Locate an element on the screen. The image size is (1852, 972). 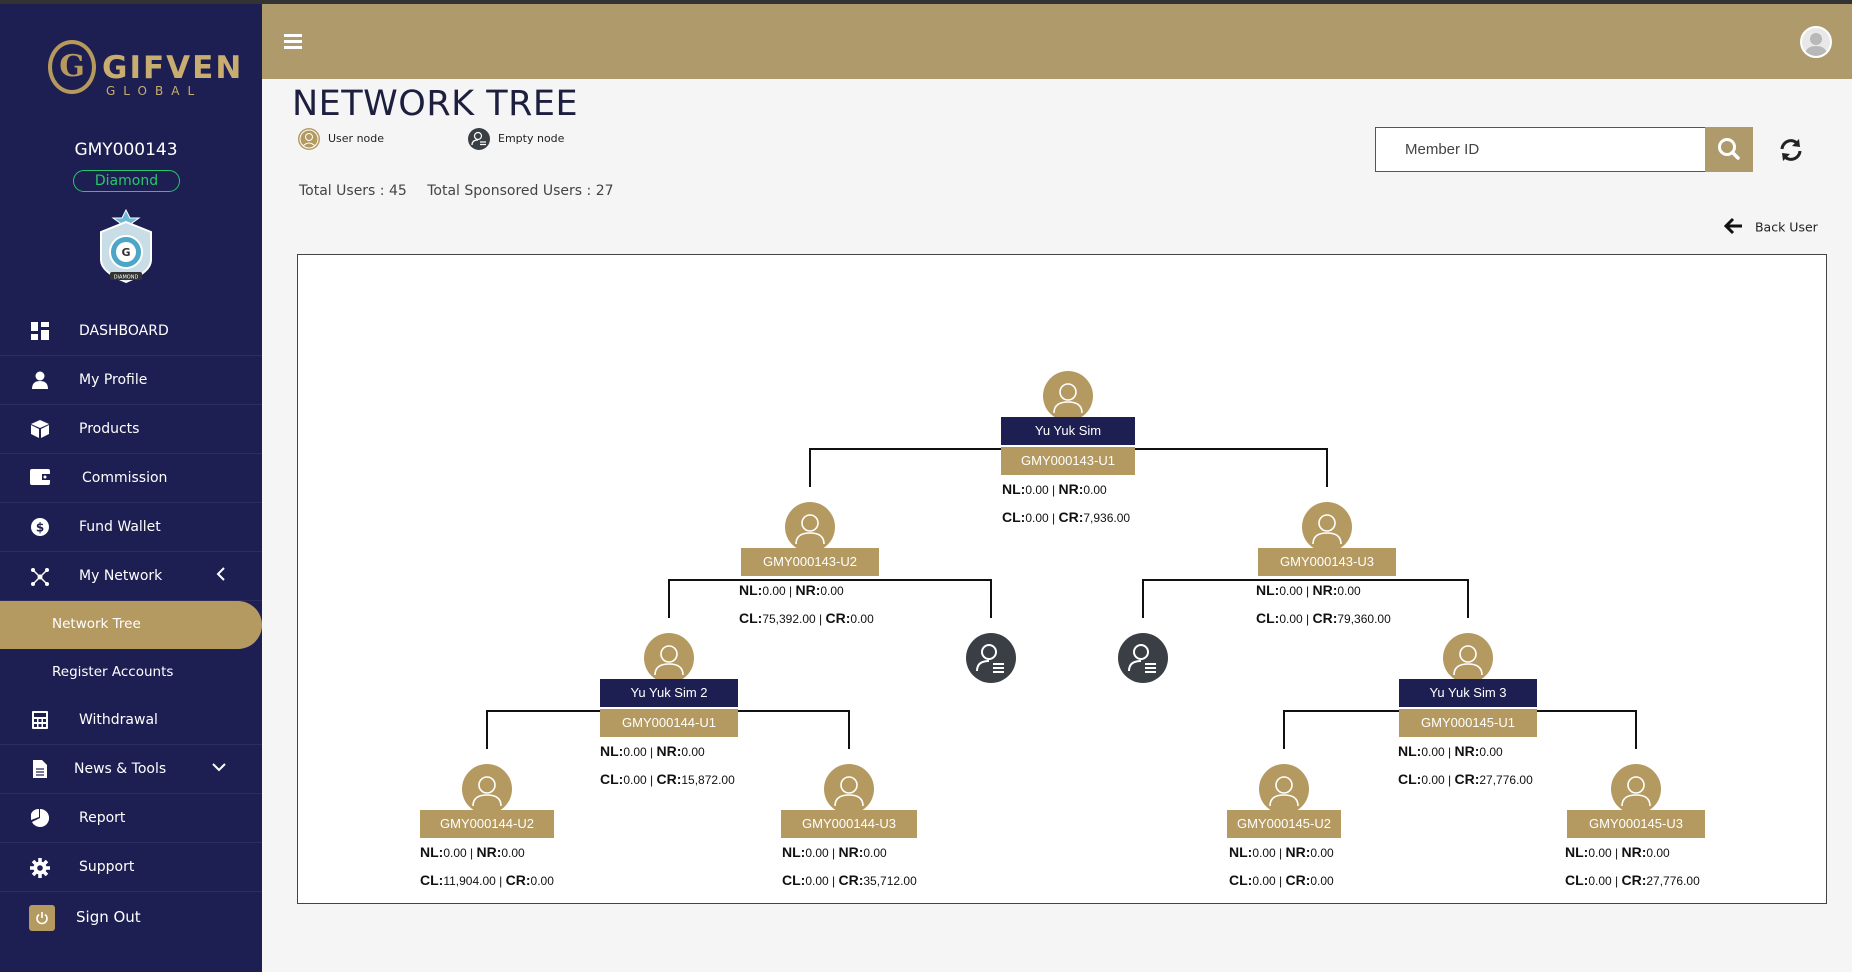
node-name-label: Yu Yuk Sim 3 is located at coordinates (1468, 693).